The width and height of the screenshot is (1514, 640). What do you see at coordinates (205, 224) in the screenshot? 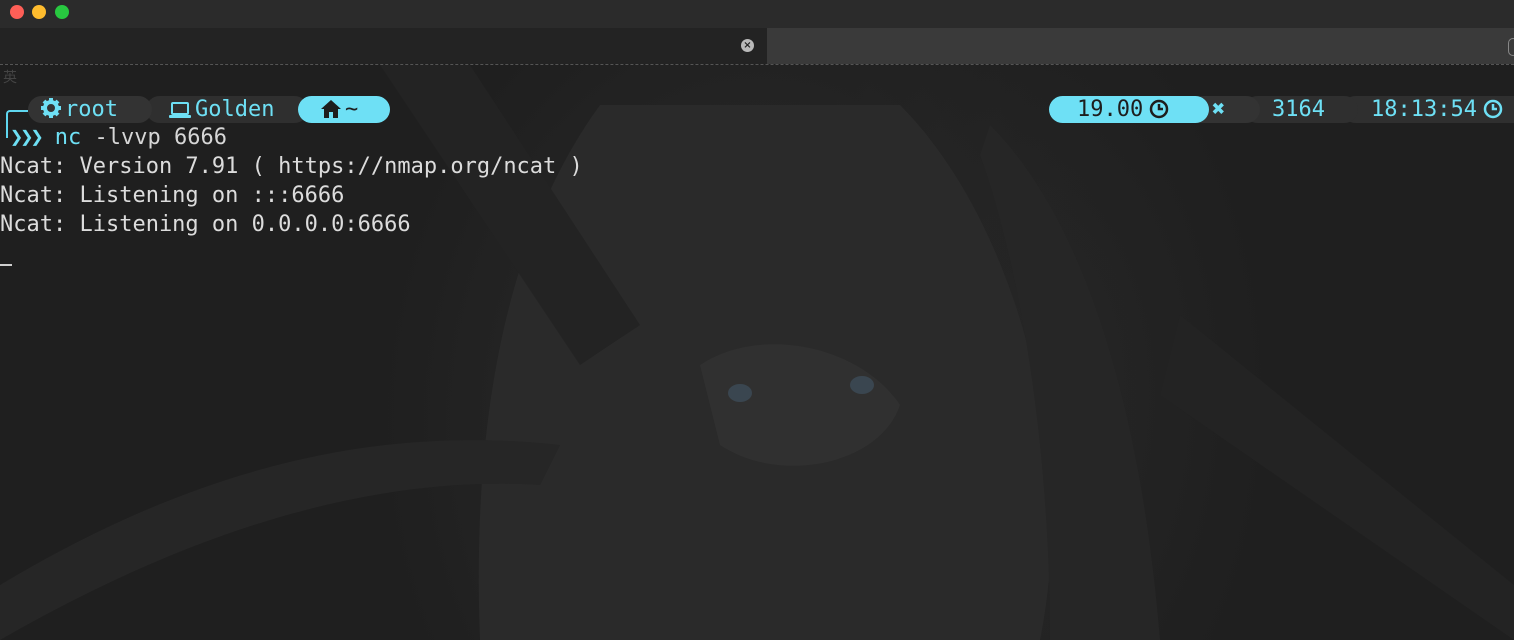
I see `output-line: Ncat: Listening on 0.0.0.0:6666` at bounding box center [205, 224].